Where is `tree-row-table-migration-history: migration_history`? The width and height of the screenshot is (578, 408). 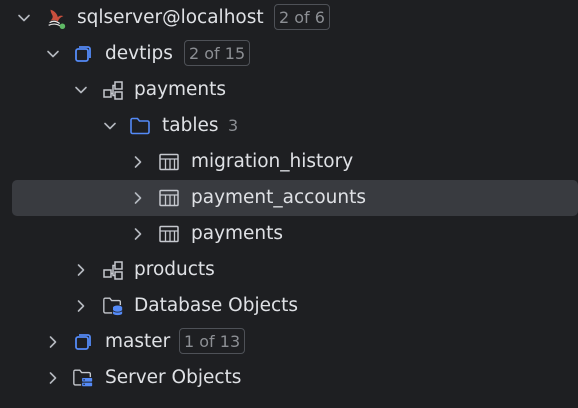
tree-row-table-migration-history: migration_history is located at coordinates (289, 162).